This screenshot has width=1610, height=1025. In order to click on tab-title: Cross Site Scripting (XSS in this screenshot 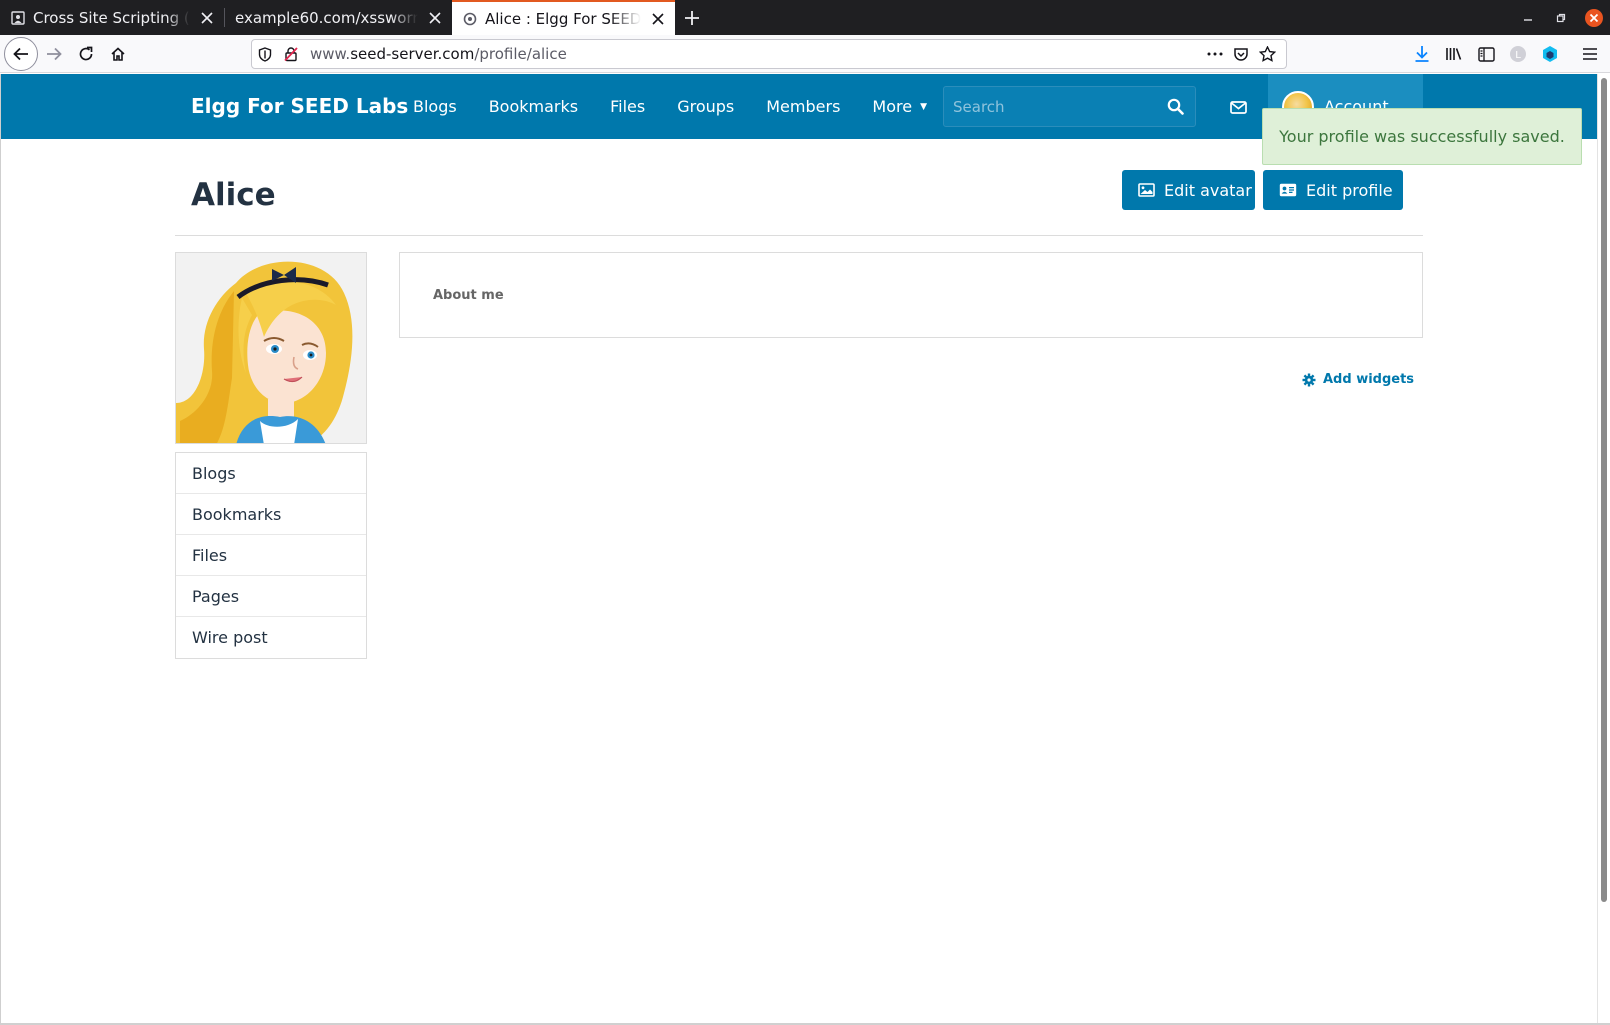, I will do `click(111, 17)`.